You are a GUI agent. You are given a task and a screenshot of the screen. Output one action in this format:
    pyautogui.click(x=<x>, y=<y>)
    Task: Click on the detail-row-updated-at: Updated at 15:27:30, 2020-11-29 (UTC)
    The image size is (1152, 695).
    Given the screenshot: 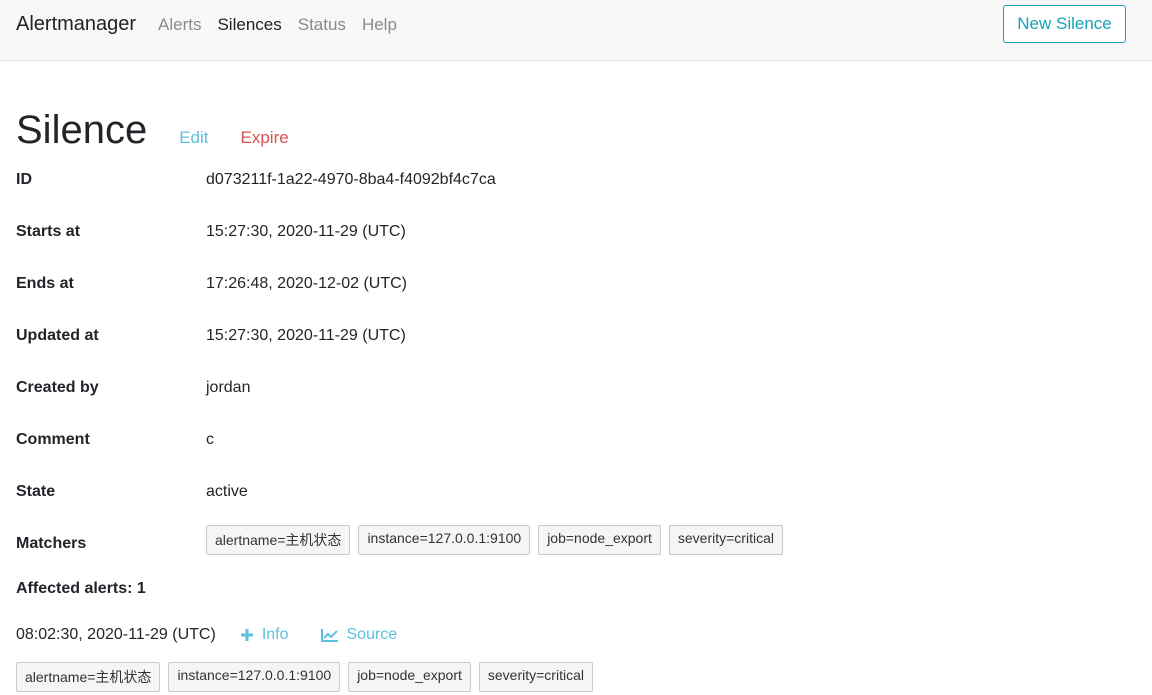 What is the action you would take?
    pyautogui.click(x=211, y=336)
    